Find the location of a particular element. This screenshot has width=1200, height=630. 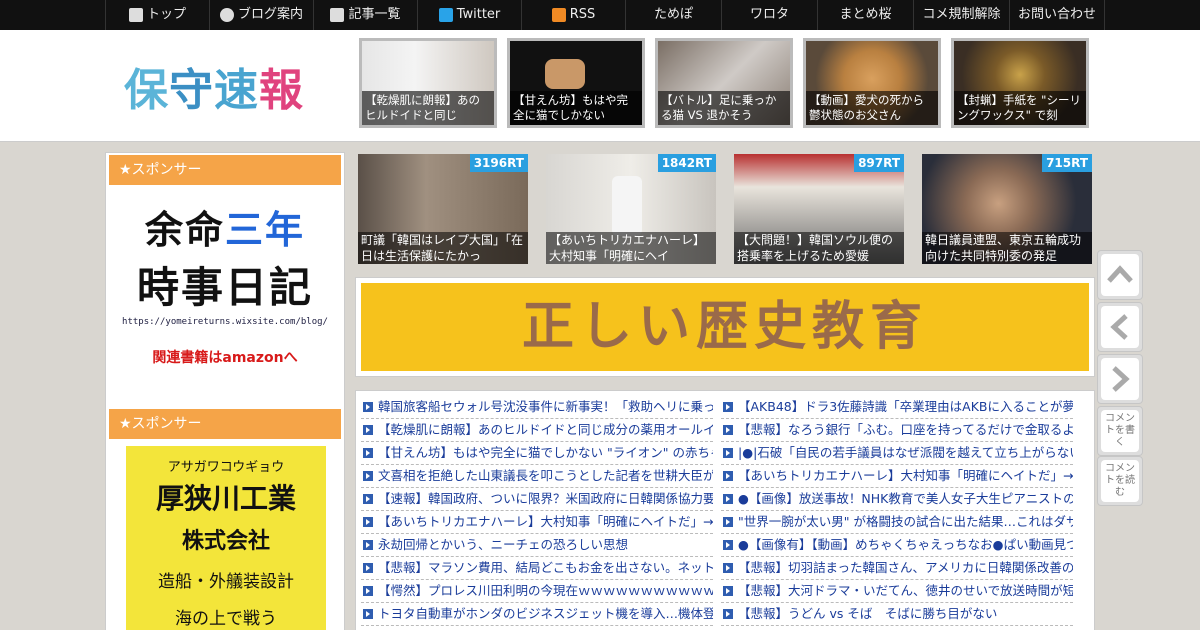

article-link-text: |●|石破「自民の若手議員はなぜ派閥を越えて立ち上がらないの is located at coordinates (905, 452).